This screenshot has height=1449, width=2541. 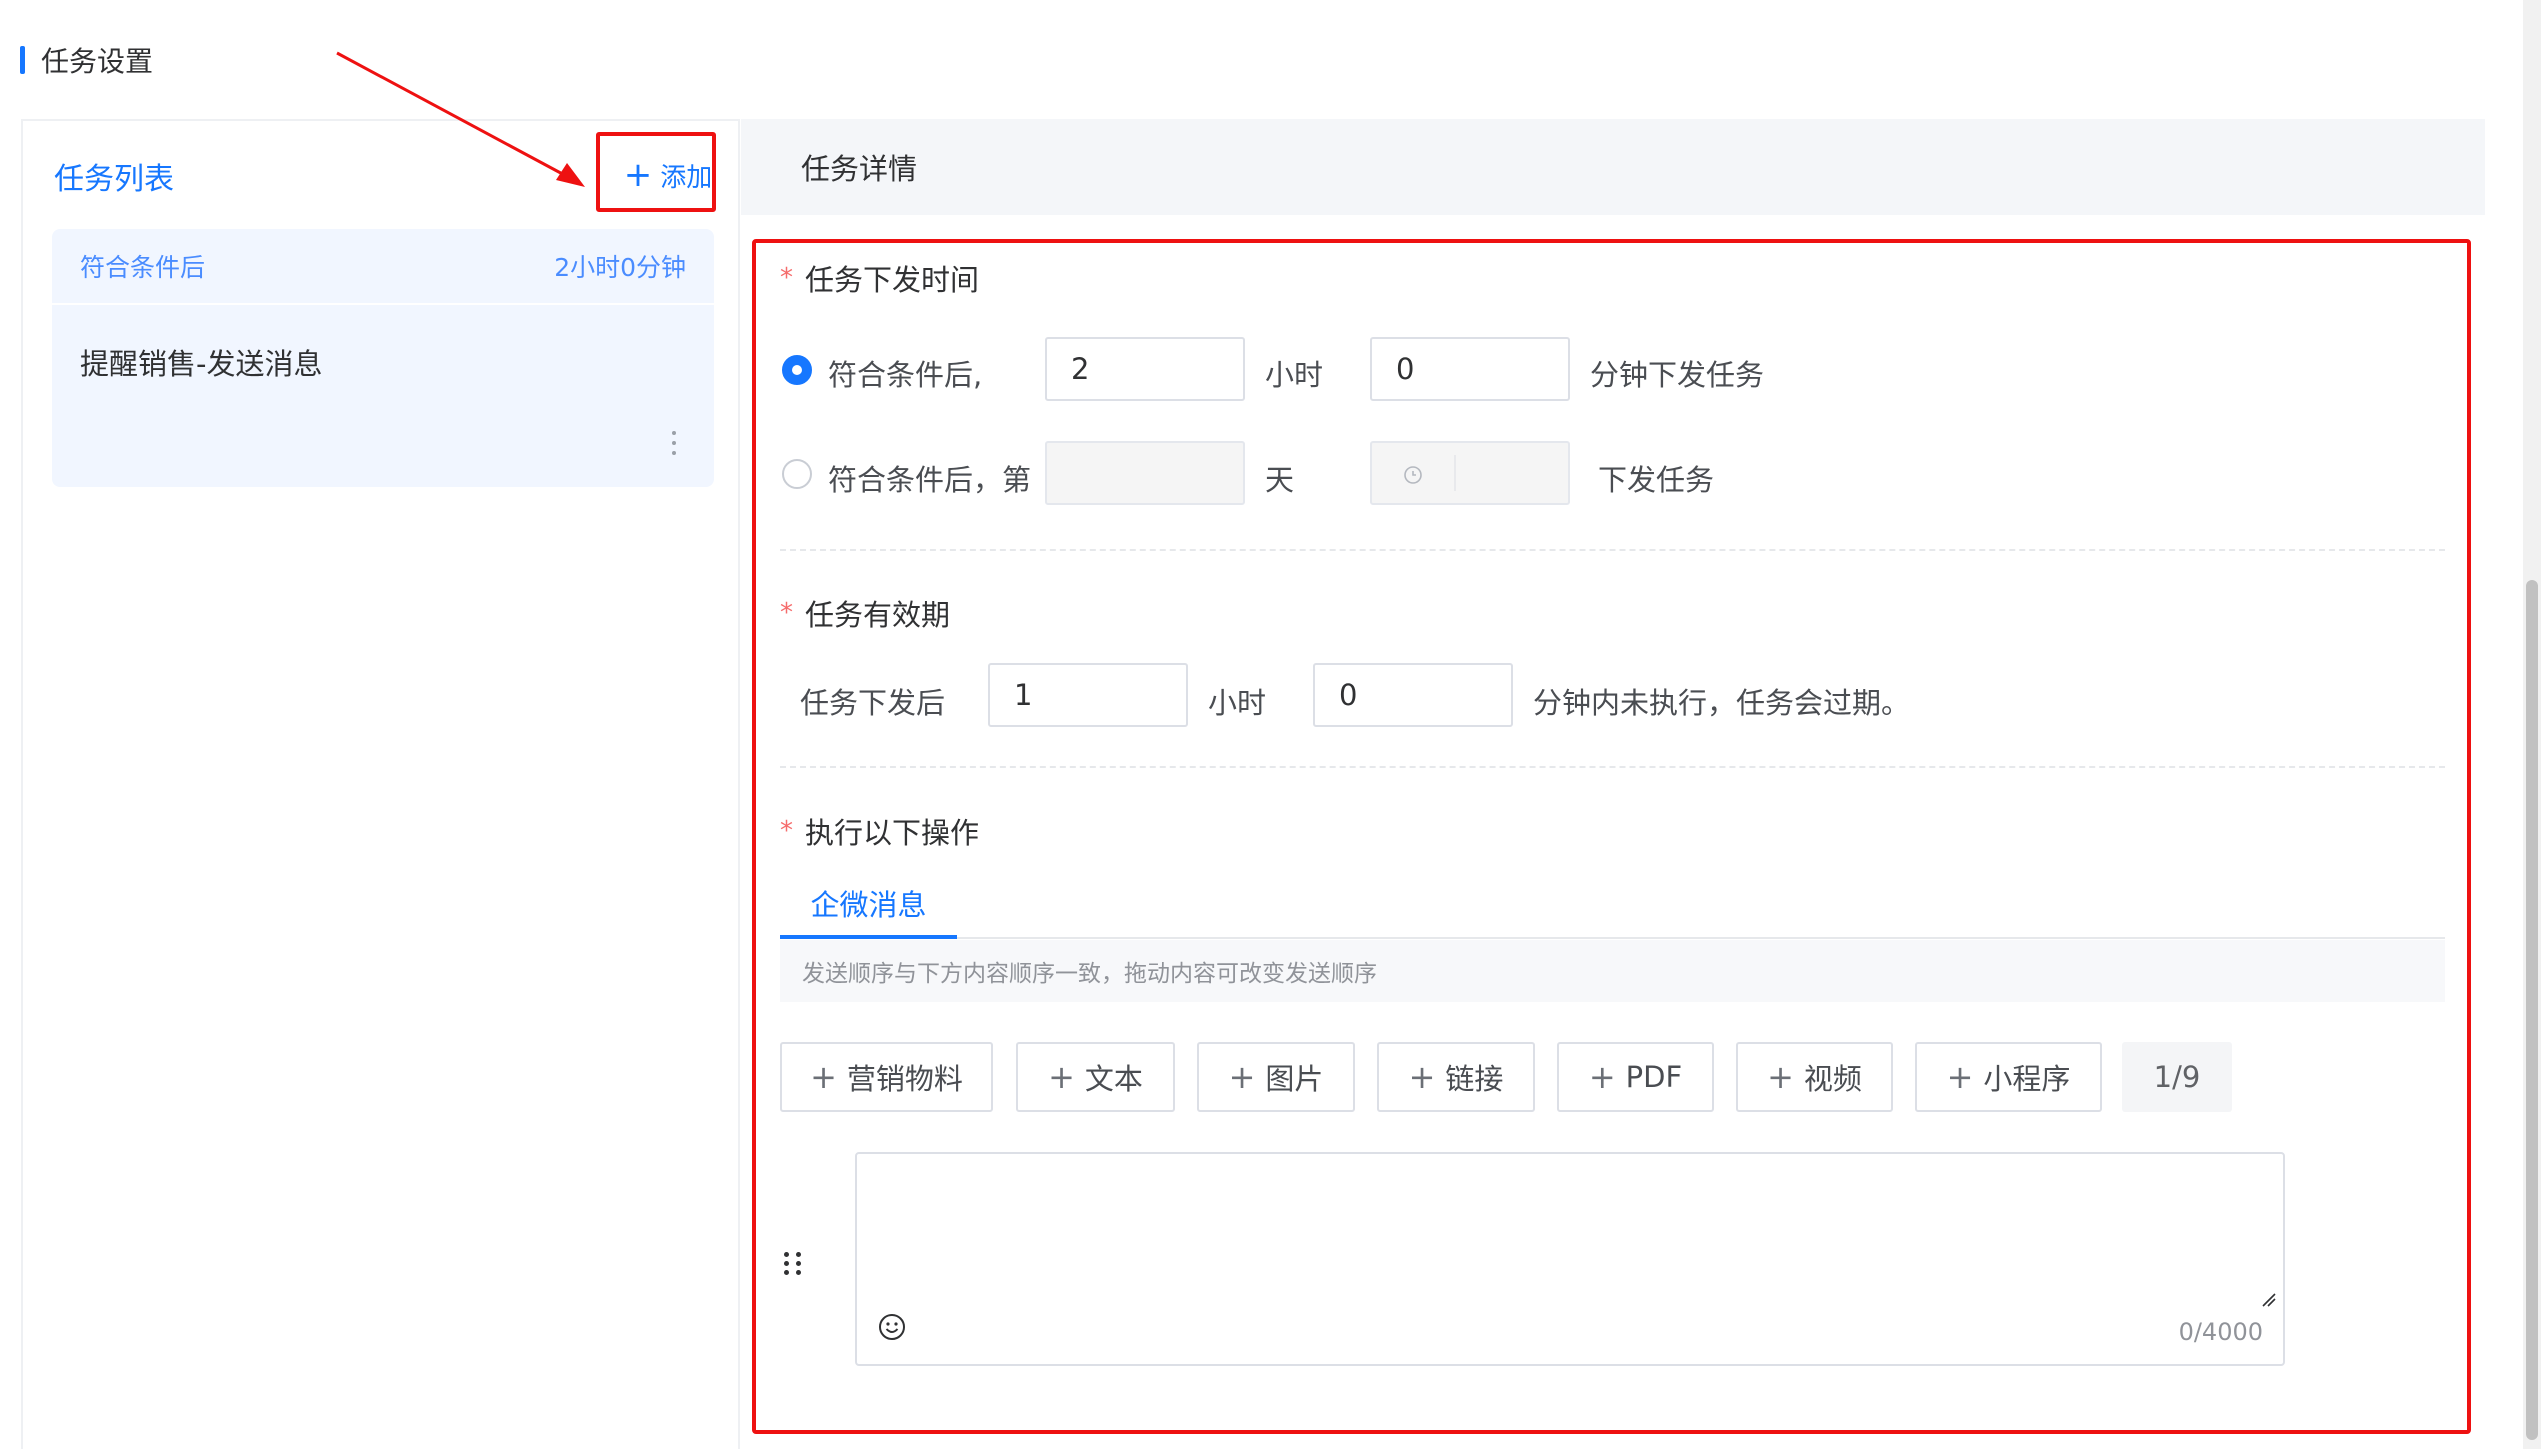 I want to click on tabs-baseline, so click(x=1612, y=938).